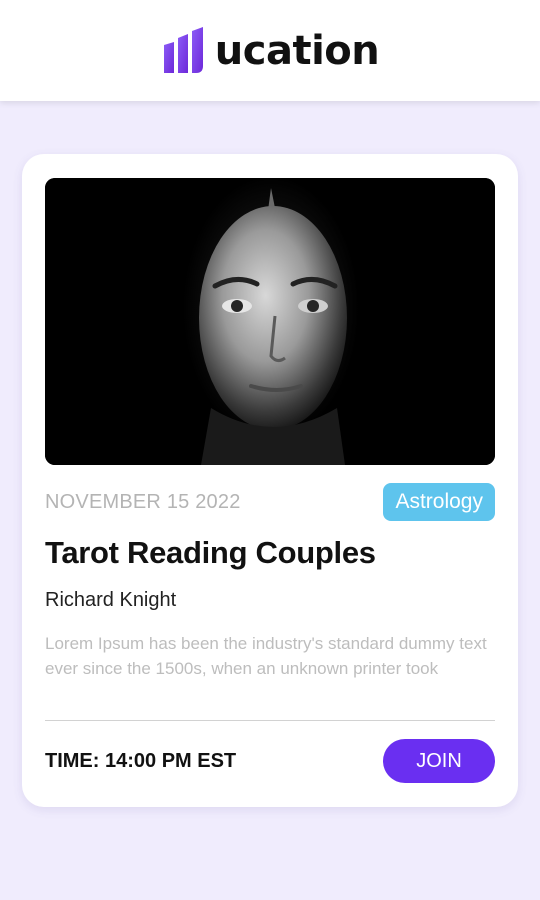 The width and height of the screenshot is (540, 900). What do you see at coordinates (141, 761) in the screenshot?
I see `event-time: TIME: 14:00 PM EST` at bounding box center [141, 761].